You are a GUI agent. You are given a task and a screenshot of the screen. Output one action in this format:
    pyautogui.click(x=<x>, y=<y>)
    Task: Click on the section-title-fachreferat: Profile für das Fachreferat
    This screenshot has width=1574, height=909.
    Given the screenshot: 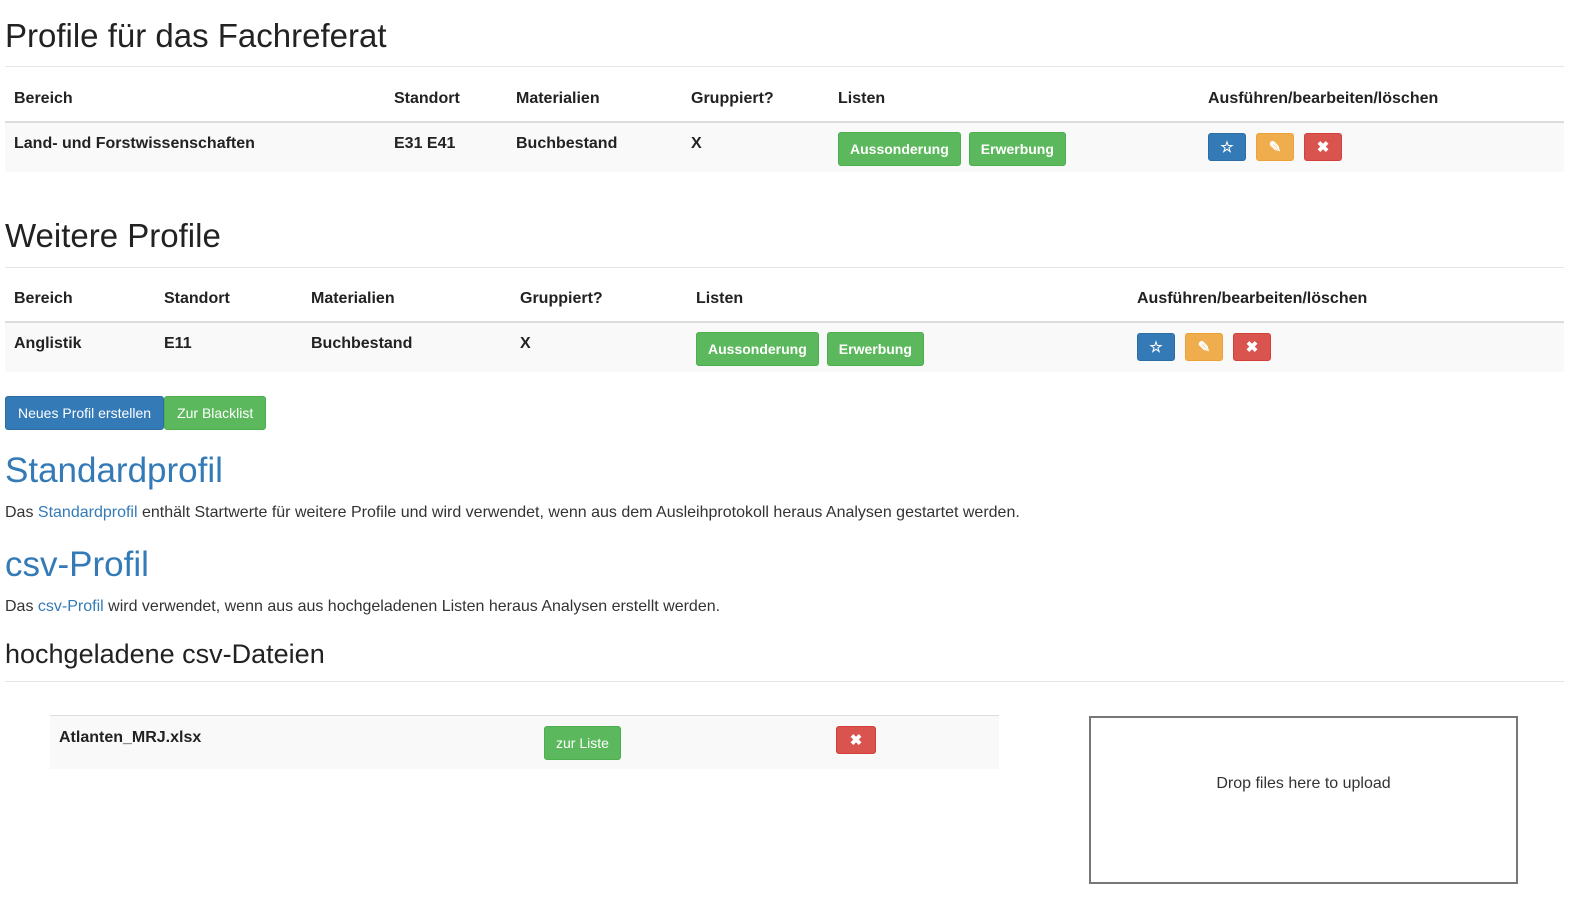 What is the action you would take?
    pyautogui.click(x=196, y=35)
    